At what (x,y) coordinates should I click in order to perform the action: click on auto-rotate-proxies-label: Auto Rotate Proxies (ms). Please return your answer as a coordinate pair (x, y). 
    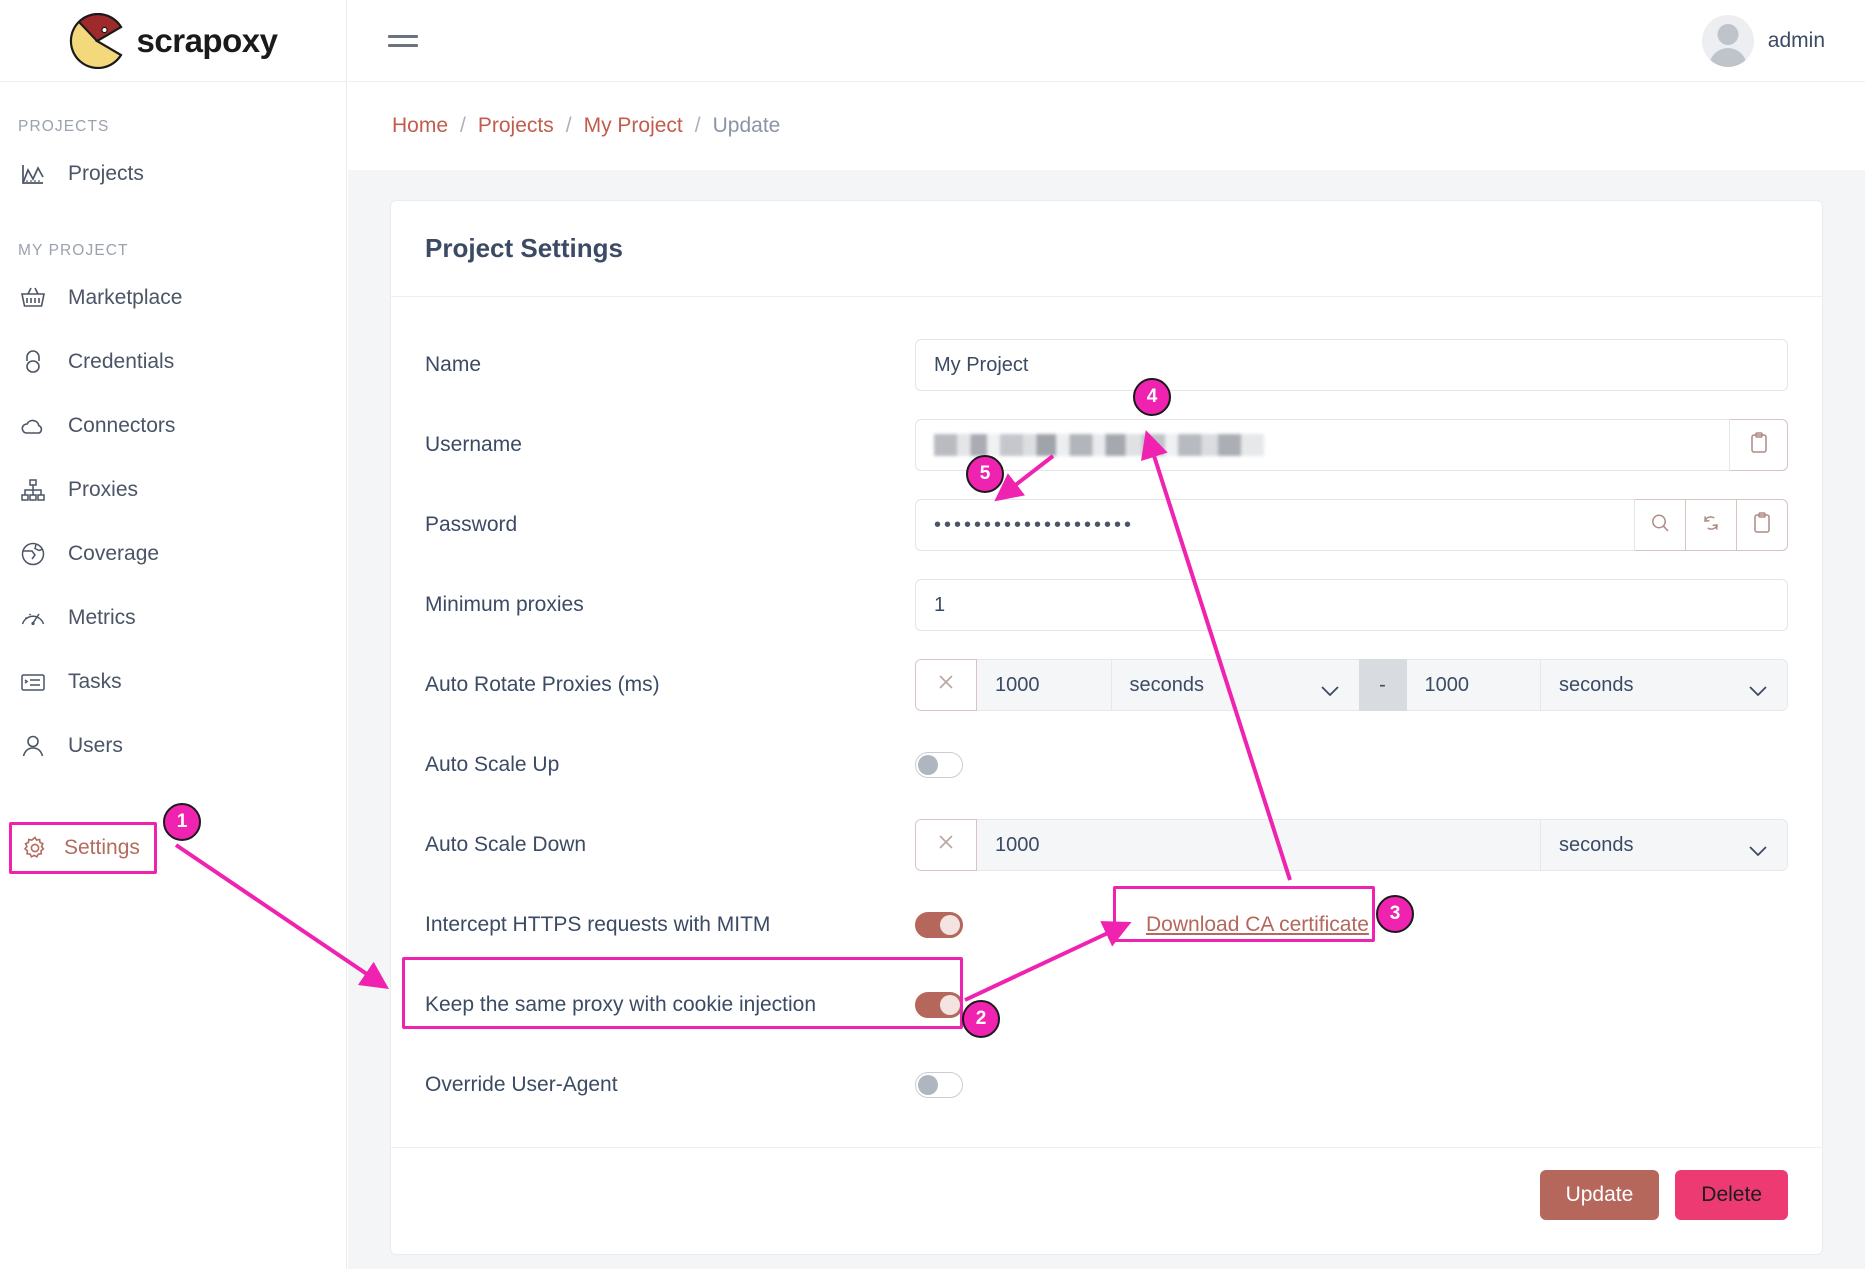
    Looking at the image, I should click on (542, 684).